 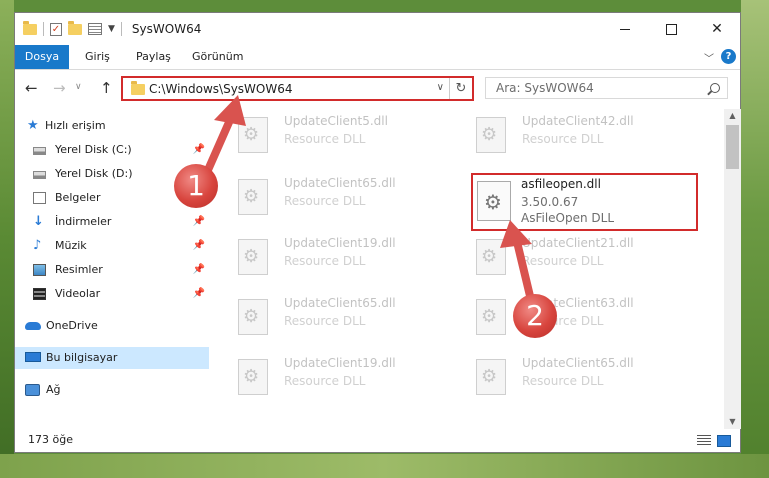 What do you see at coordinates (112, 294) in the screenshot?
I see `sidebar-item-videos: Videolar 📌` at bounding box center [112, 294].